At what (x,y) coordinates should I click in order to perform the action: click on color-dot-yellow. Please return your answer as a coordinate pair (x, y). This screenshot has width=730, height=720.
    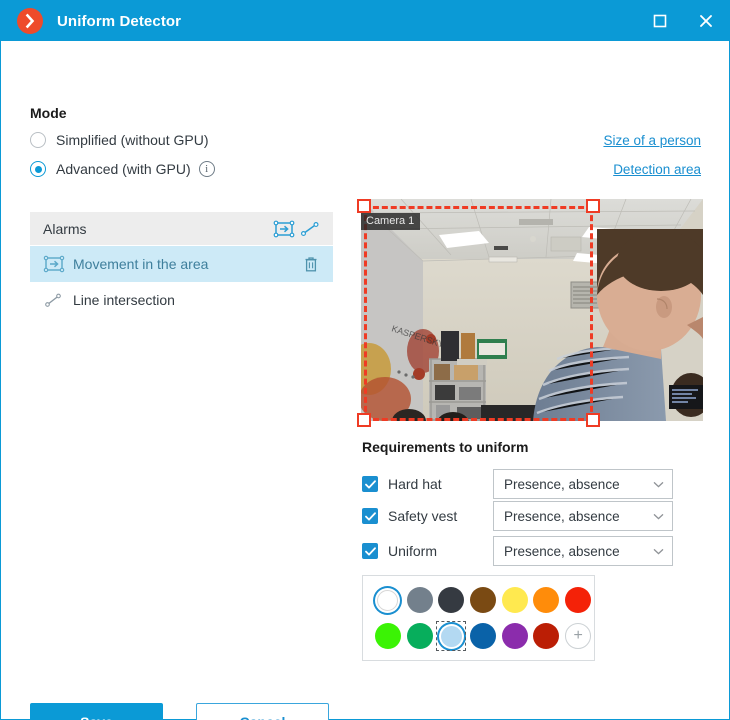
    Looking at the image, I should click on (514, 600).